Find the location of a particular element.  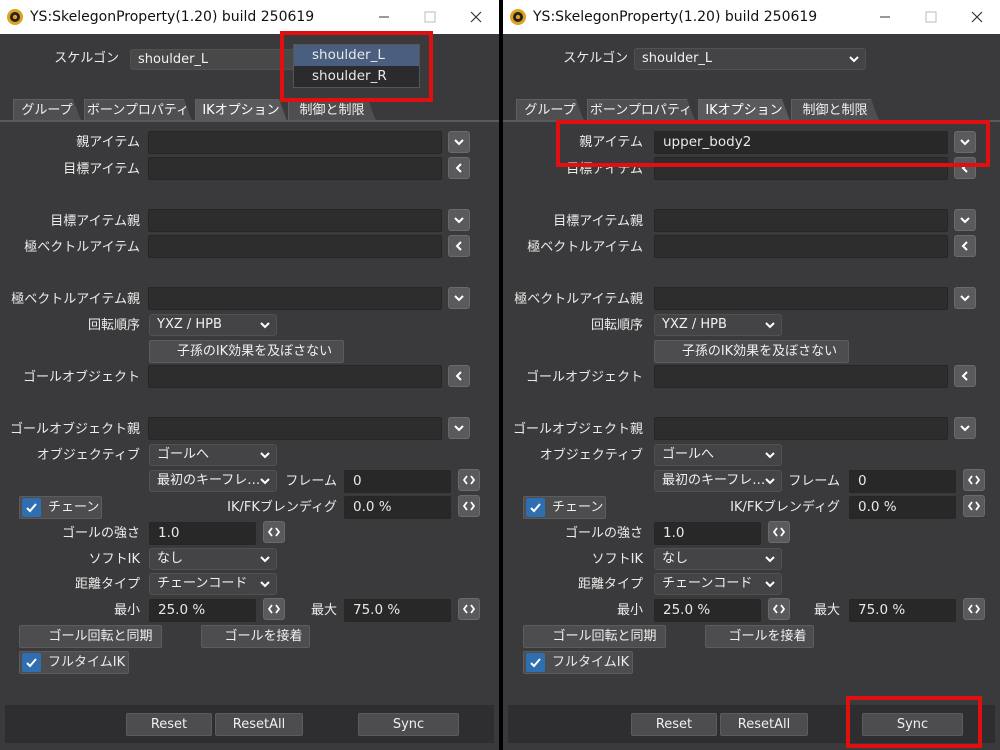

chain-label: チェーン is located at coordinates (74, 507).